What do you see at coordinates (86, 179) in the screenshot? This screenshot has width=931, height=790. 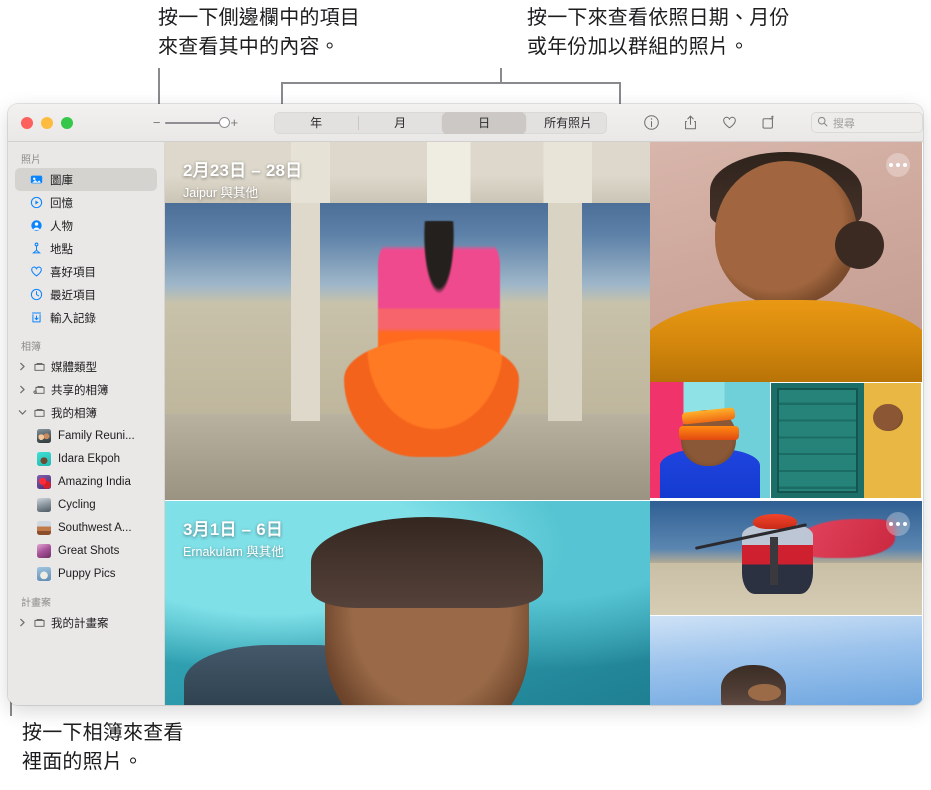 I see `sidebar-item-library: 圖庫` at bounding box center [86, 179].